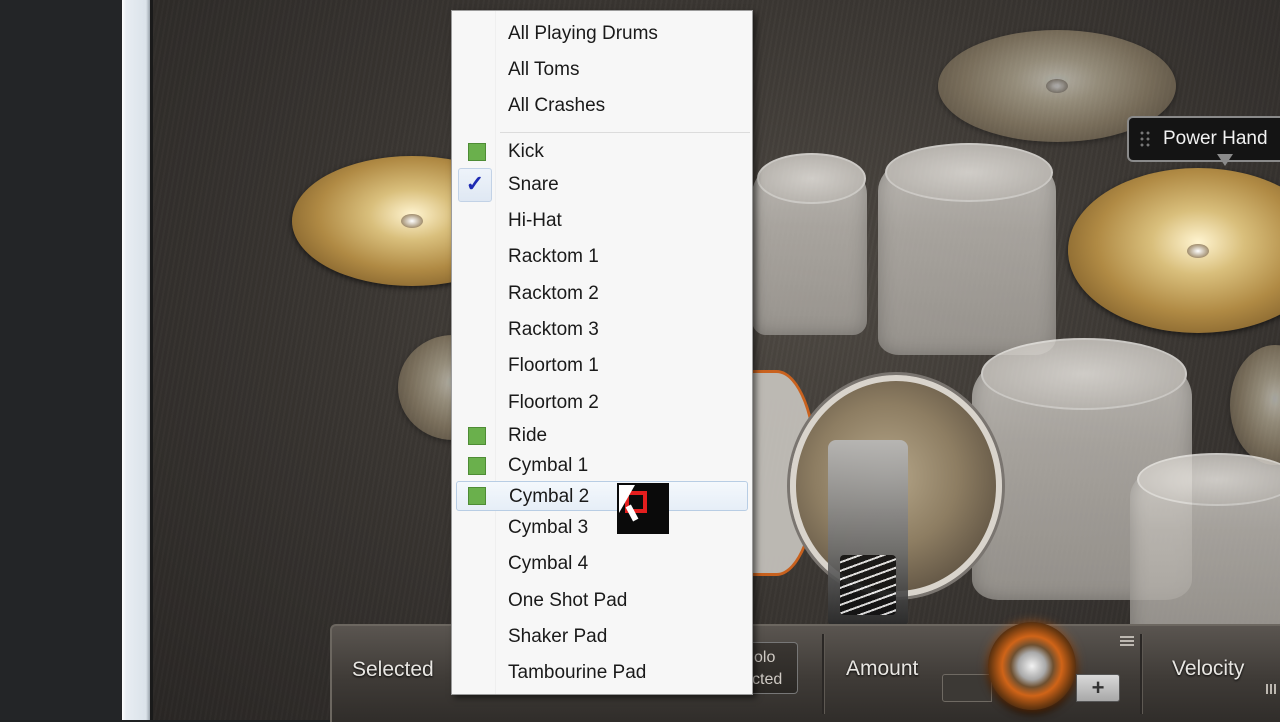  I want to click on checkmark-icon: ✓, so click(475, 185).